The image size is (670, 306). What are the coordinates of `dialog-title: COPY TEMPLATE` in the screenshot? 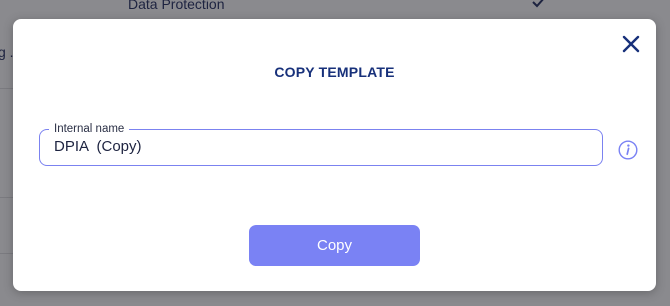 It's located at (334, 72).